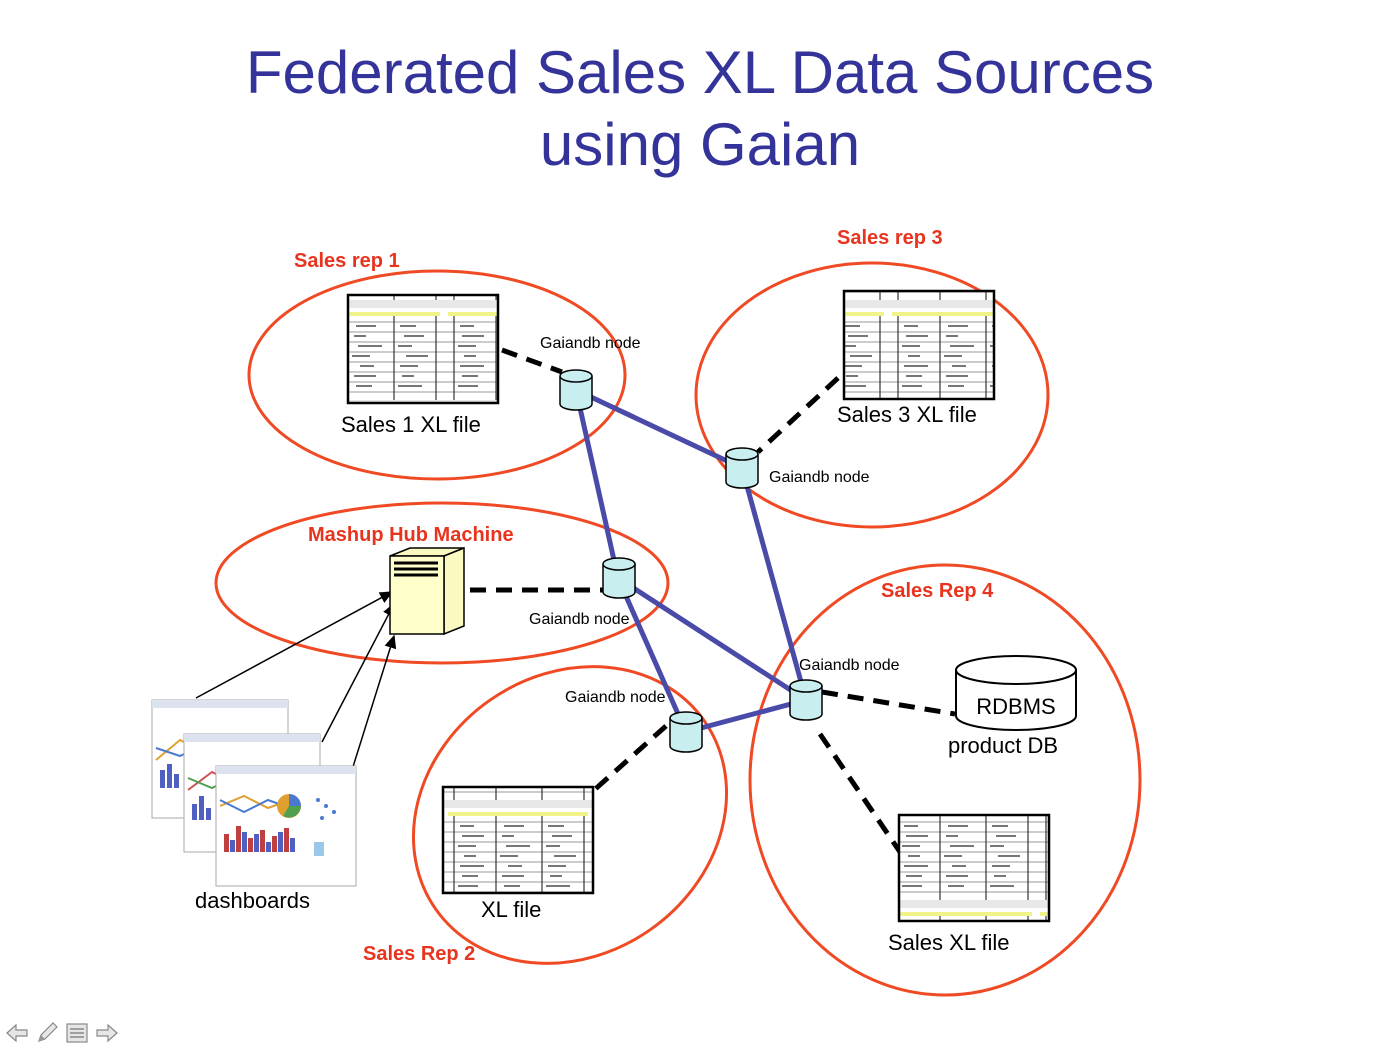  I want to click on sales-3-spreadsheet, so click(919, 345).